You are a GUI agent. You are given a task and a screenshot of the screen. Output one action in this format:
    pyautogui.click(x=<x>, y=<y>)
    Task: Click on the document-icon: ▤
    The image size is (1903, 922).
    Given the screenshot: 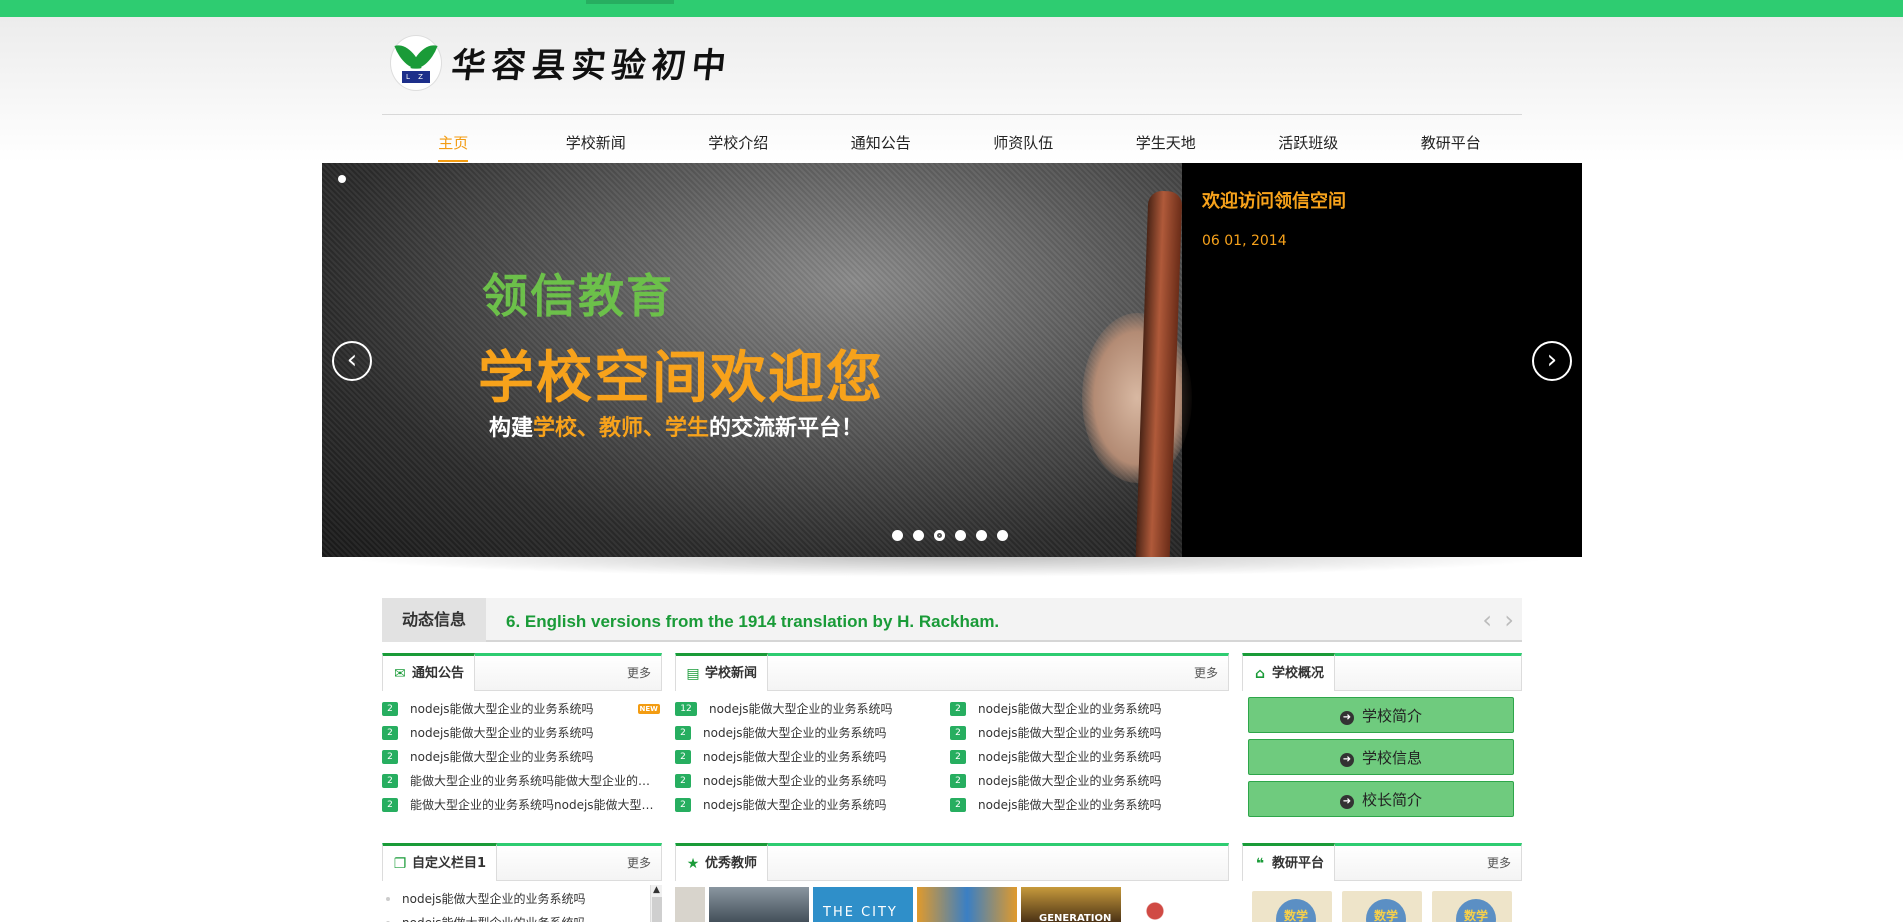 What is the action you would take?
    pyautogui.click(x=693, y=673)
    